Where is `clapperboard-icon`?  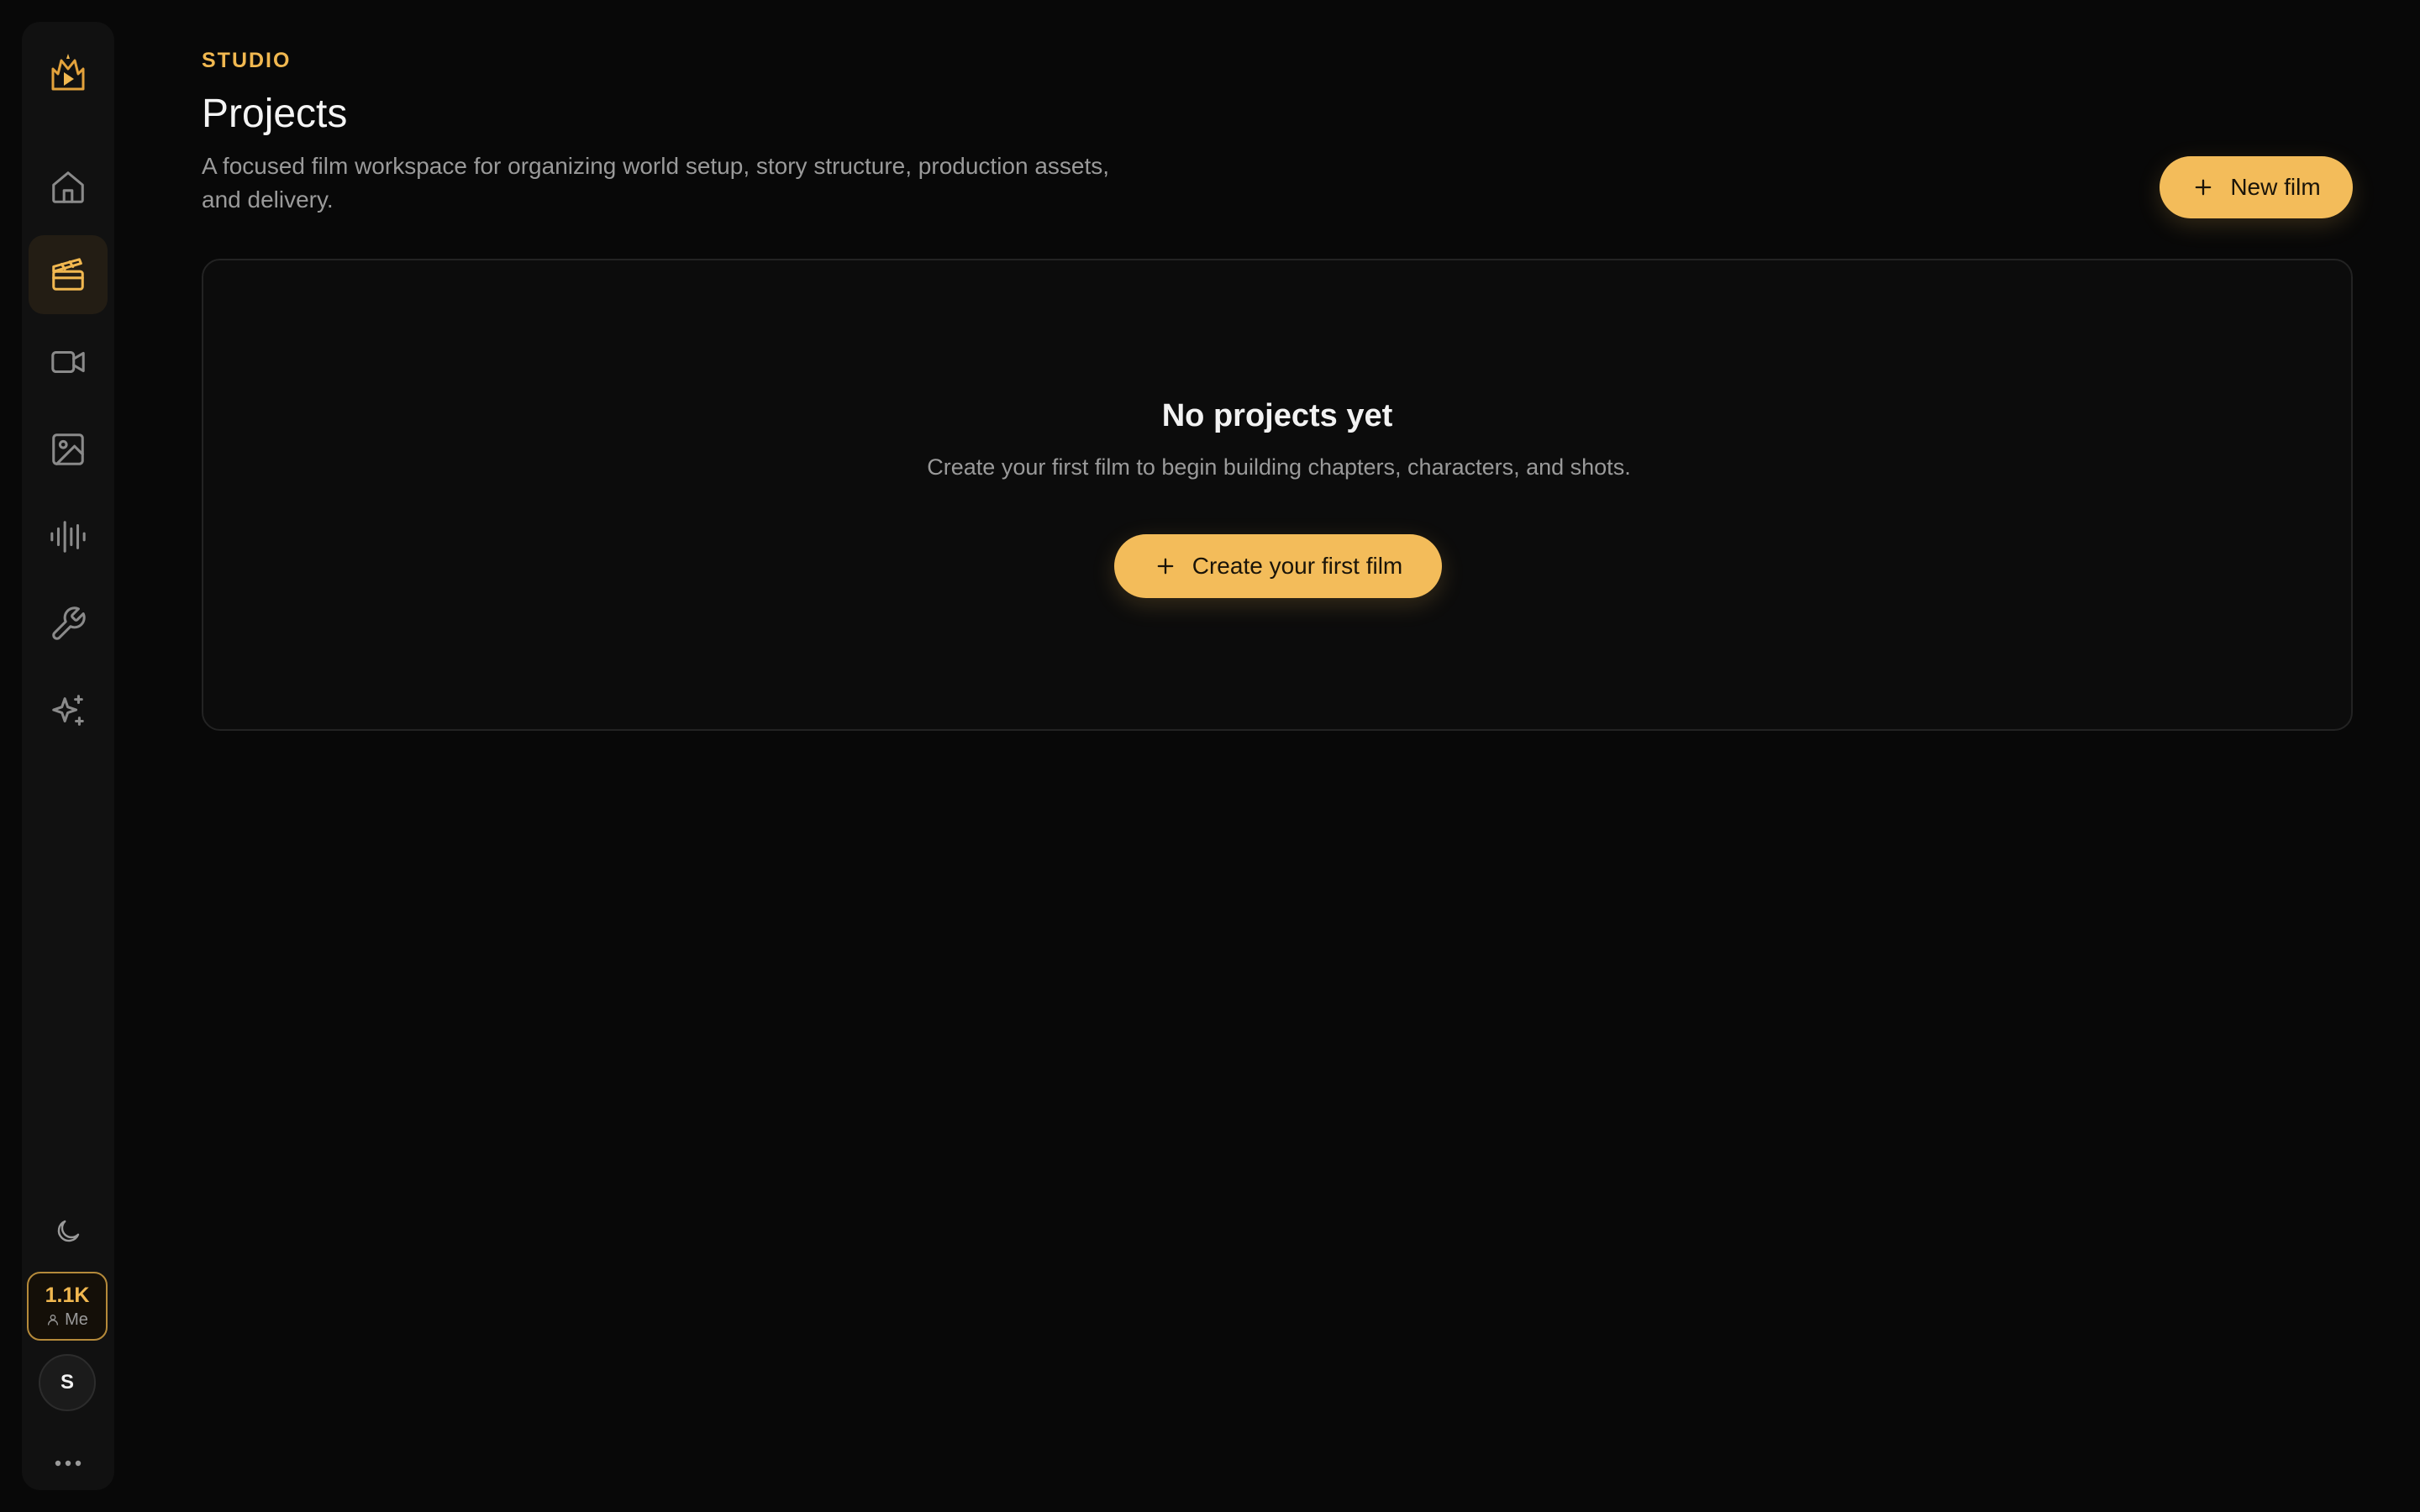 clapperboard-icon is located at coordinates (68, 274).